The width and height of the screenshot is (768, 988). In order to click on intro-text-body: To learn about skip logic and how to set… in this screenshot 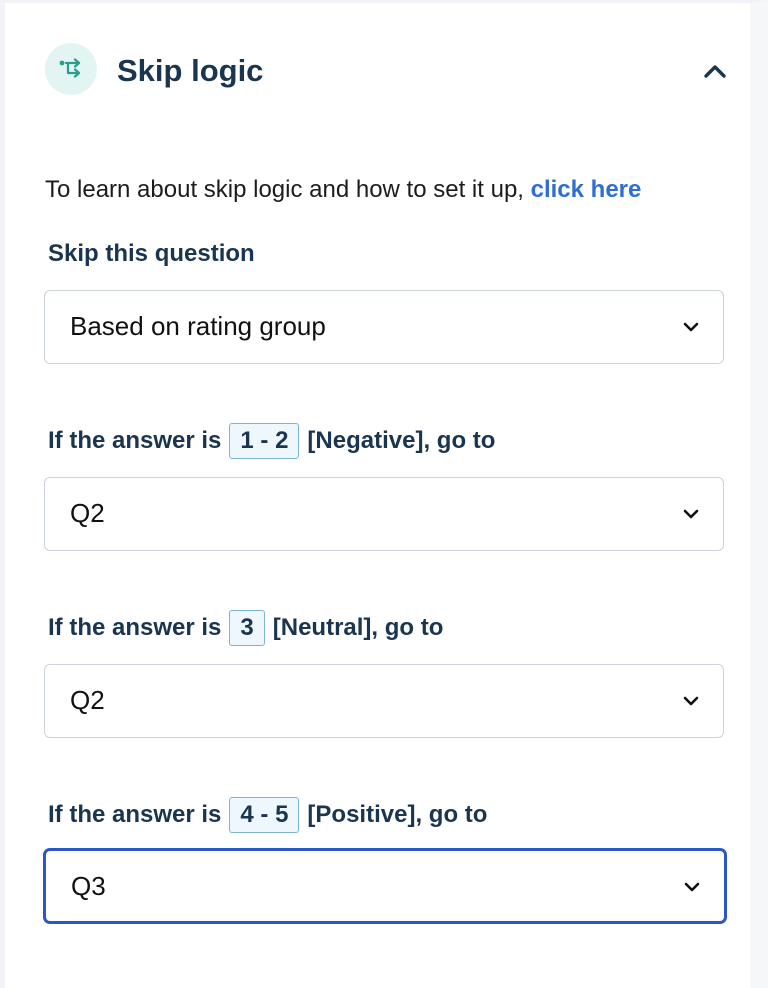, I will do `click(288, 189)`.